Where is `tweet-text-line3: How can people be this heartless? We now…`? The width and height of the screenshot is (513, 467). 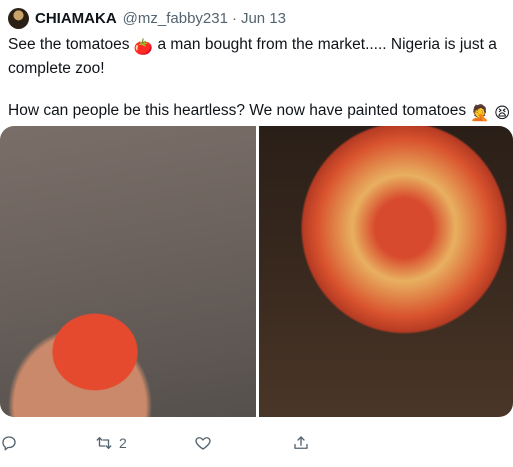
tweet-text-line3: How can people be this heartless? We now… is located at coordinates (237, 110).